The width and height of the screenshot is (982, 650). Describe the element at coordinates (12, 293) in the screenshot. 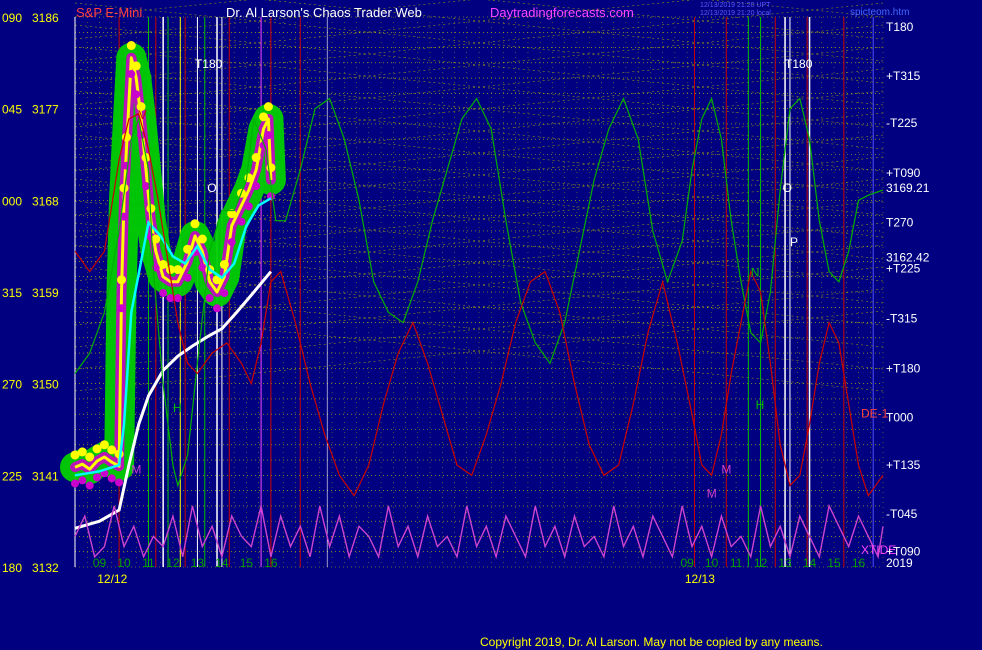

I see `y-tick-angle: 315` at that location.